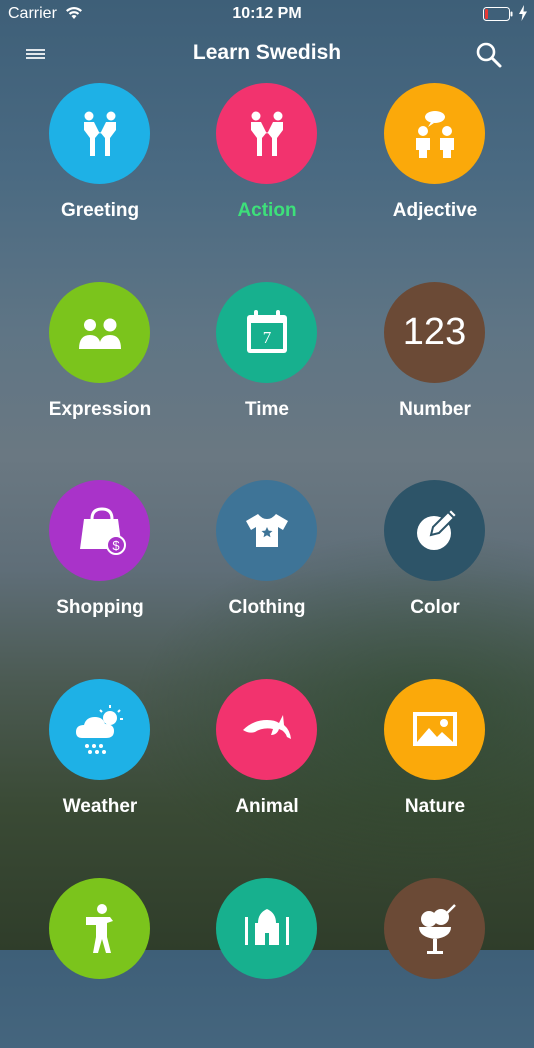 The height and width of the screenshot is (1048, 534). Describe the element at coordinates (267, 806) in the screenshot. I see `category-label: Animal` at that location.